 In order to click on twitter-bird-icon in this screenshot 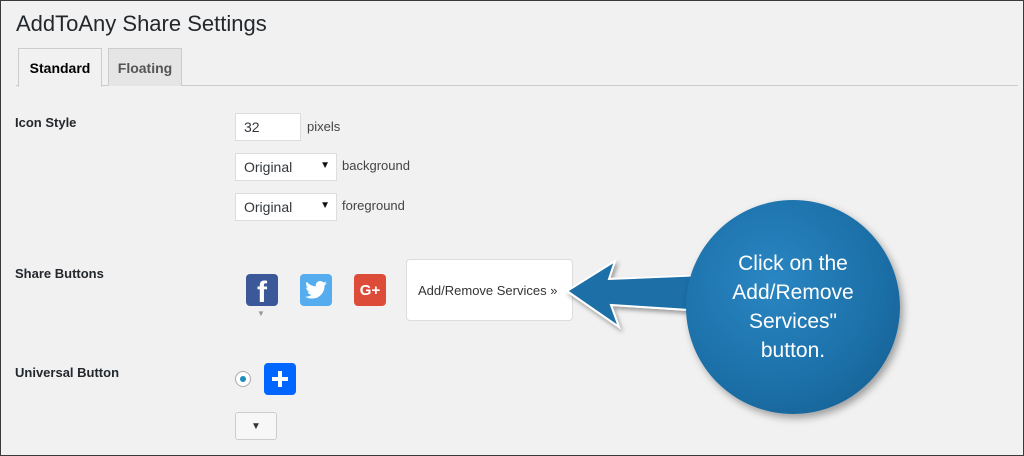, I will do `click(316, 290)`.